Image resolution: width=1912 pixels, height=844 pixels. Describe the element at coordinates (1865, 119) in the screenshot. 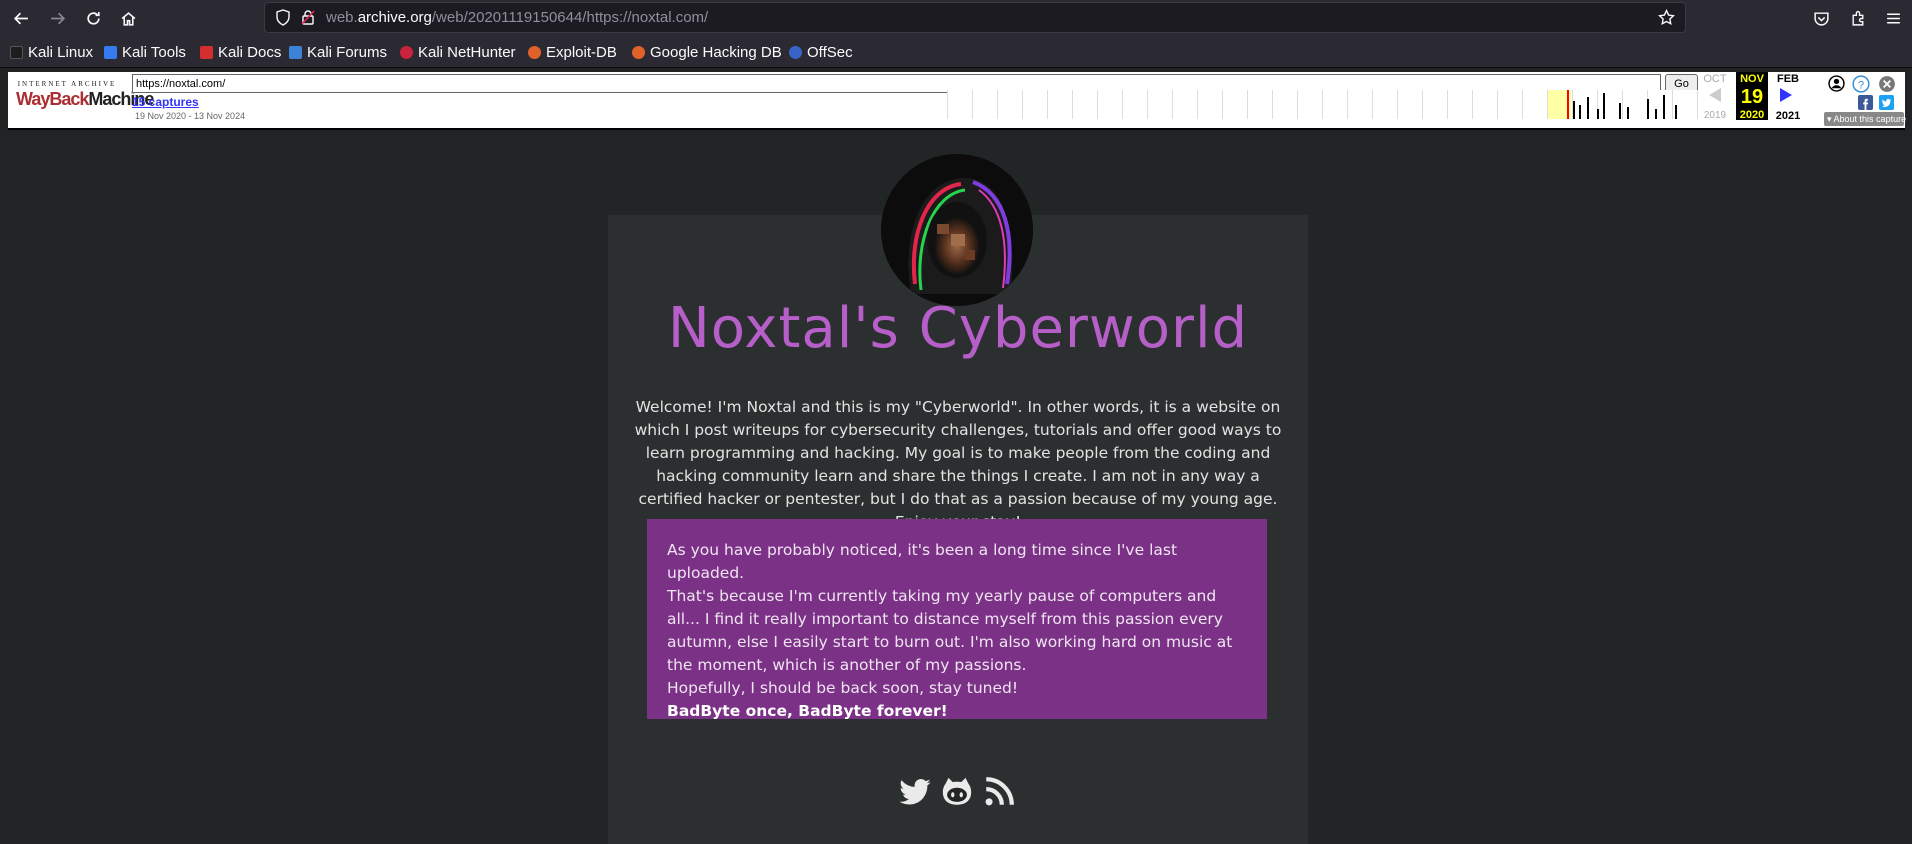

I see `about-capture-button: ▾ About this capture` at that location.